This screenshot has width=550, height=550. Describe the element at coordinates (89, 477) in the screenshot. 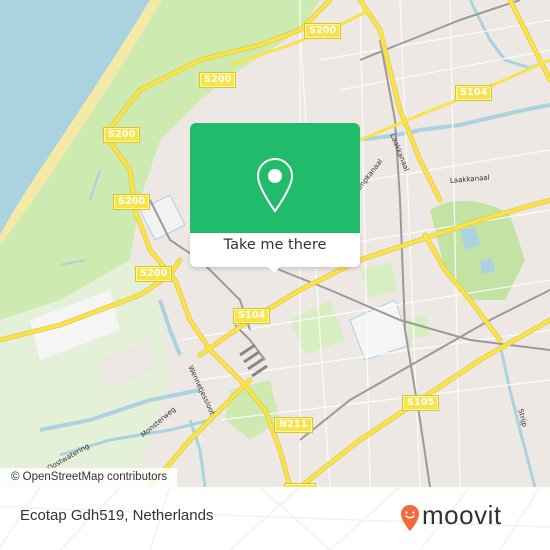

I see `map-attribution: © OpenStreetMap contributors` at that location.